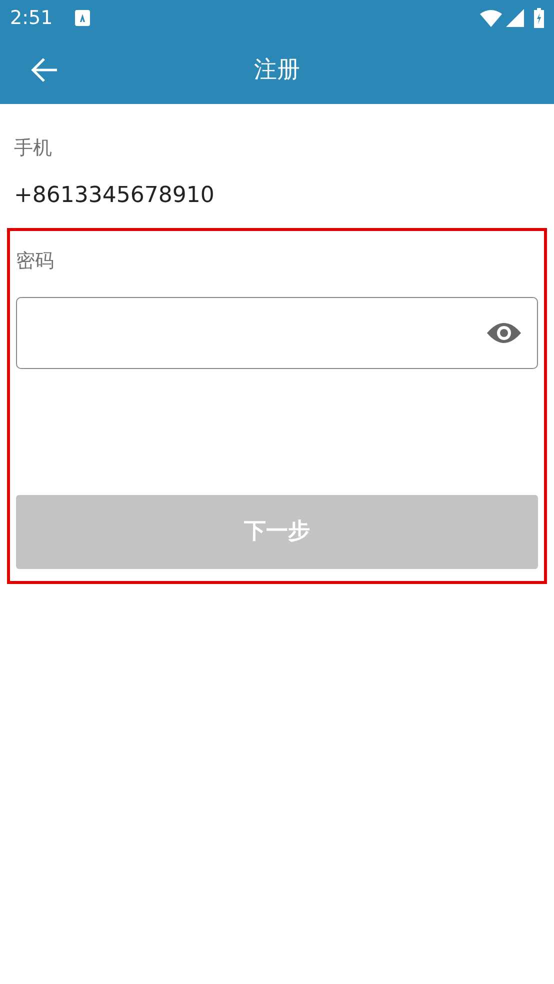  Describe the element at coordinates (277, 70) in the screenshot. I see `page-title: 注册` at that location.